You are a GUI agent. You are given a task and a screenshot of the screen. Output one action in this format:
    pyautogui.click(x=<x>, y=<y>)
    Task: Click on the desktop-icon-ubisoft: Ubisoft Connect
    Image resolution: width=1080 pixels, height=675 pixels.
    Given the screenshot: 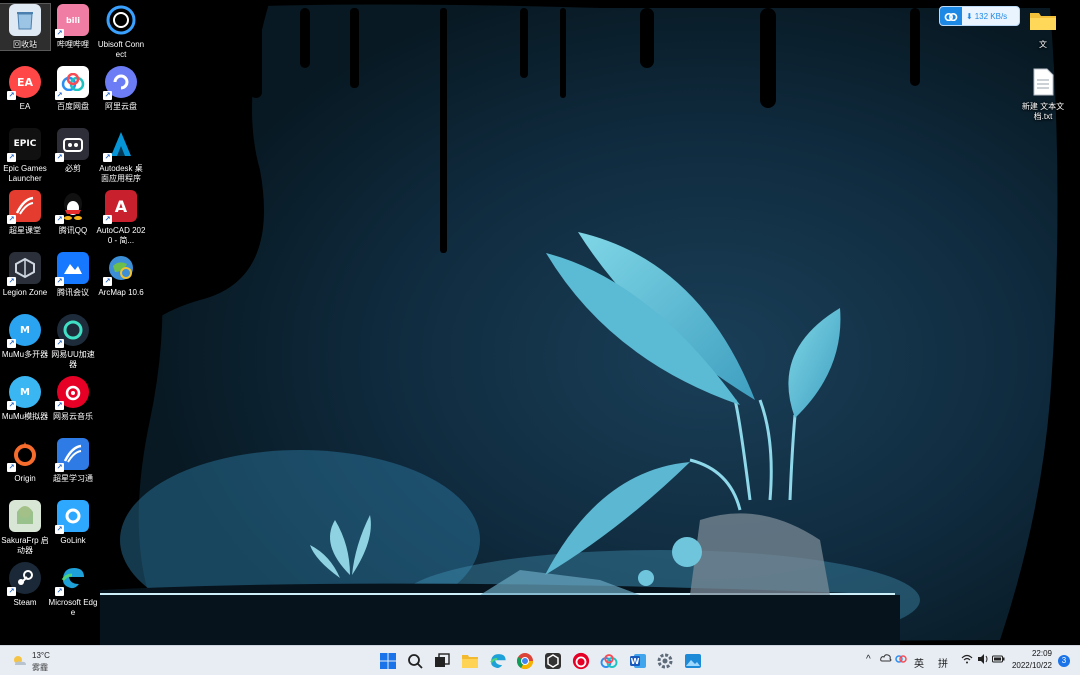 What is the action you would take?
    pyautogui.click(x=121, y=32)
    